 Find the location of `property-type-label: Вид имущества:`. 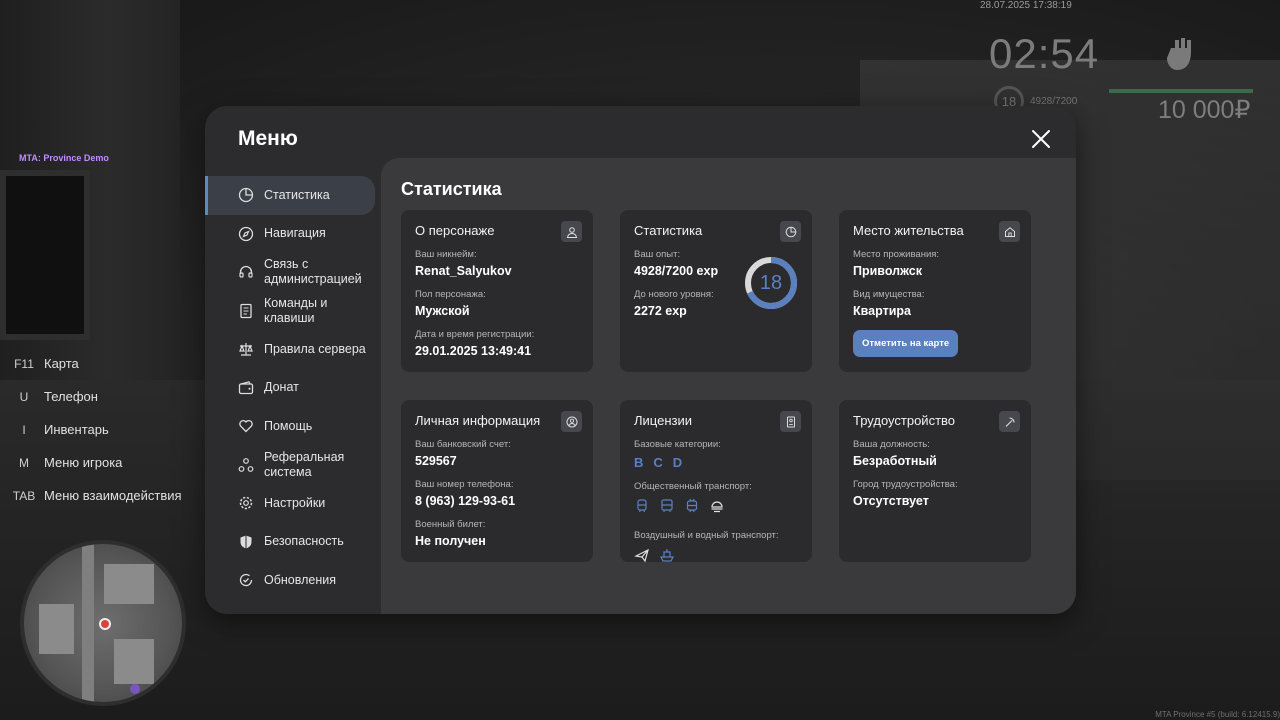

property-type-label: Вид имущества: is located at coordinates (889, 294).